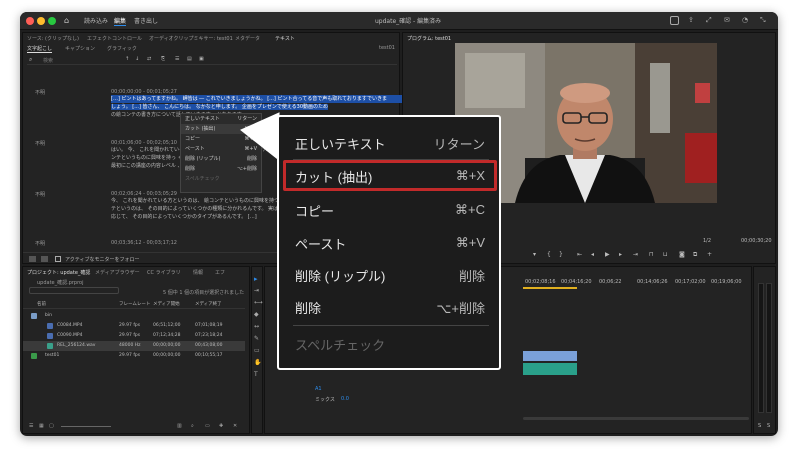  What do you see at coordinates (391, 325) in the screenshot?
I see `menu-separator` at bounding box center [391, 325].